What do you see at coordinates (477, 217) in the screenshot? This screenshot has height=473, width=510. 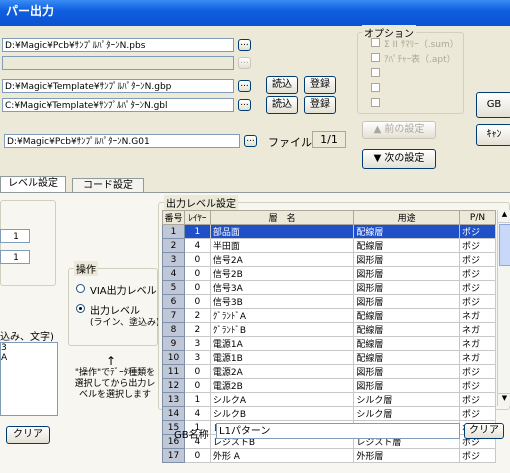 I see `col-pn: P/N` at bounding box center [477, 217].